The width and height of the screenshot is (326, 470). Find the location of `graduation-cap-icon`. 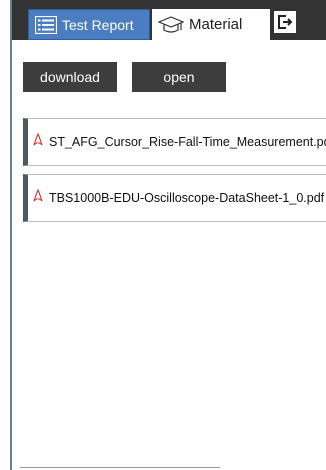

graduation-cap-icon is located at coordinates (171, 25).